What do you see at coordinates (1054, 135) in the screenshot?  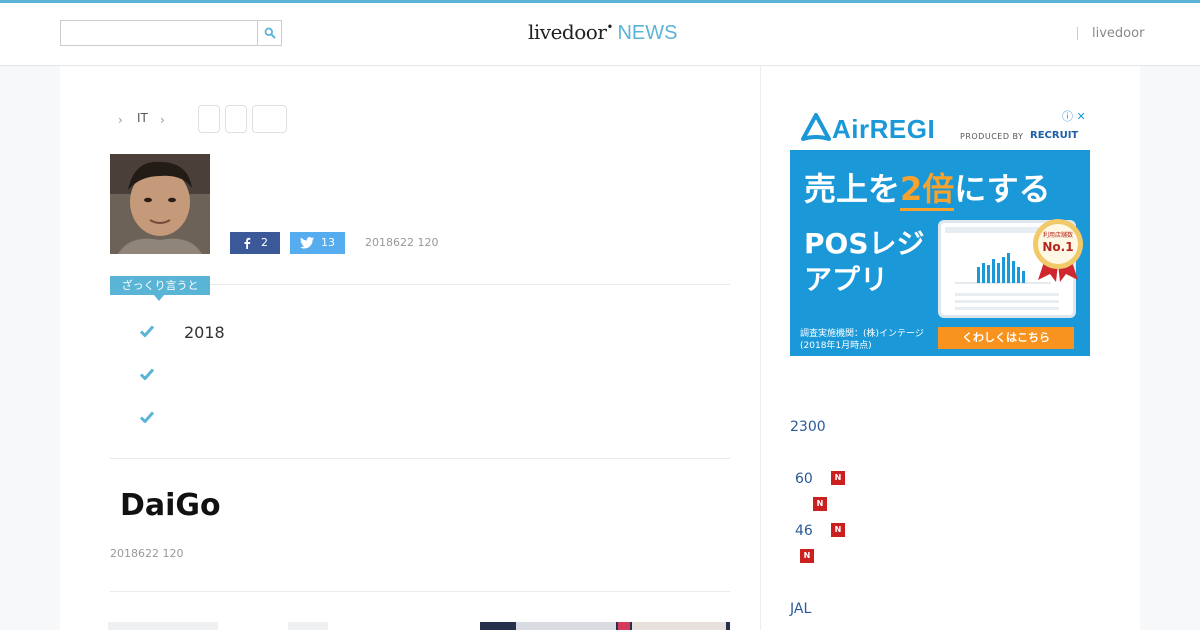 I see `ad-recruit: RECRUIT` at bounding box center [1054, 135].